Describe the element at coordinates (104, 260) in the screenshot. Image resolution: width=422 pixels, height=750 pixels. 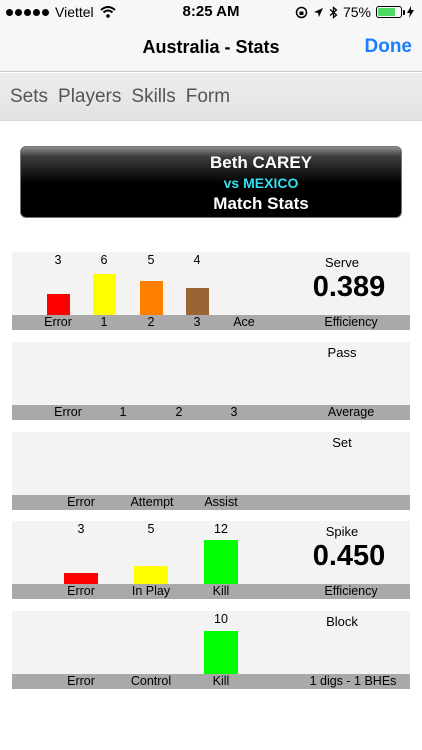
I see `serve-1-count: 6` at that location.